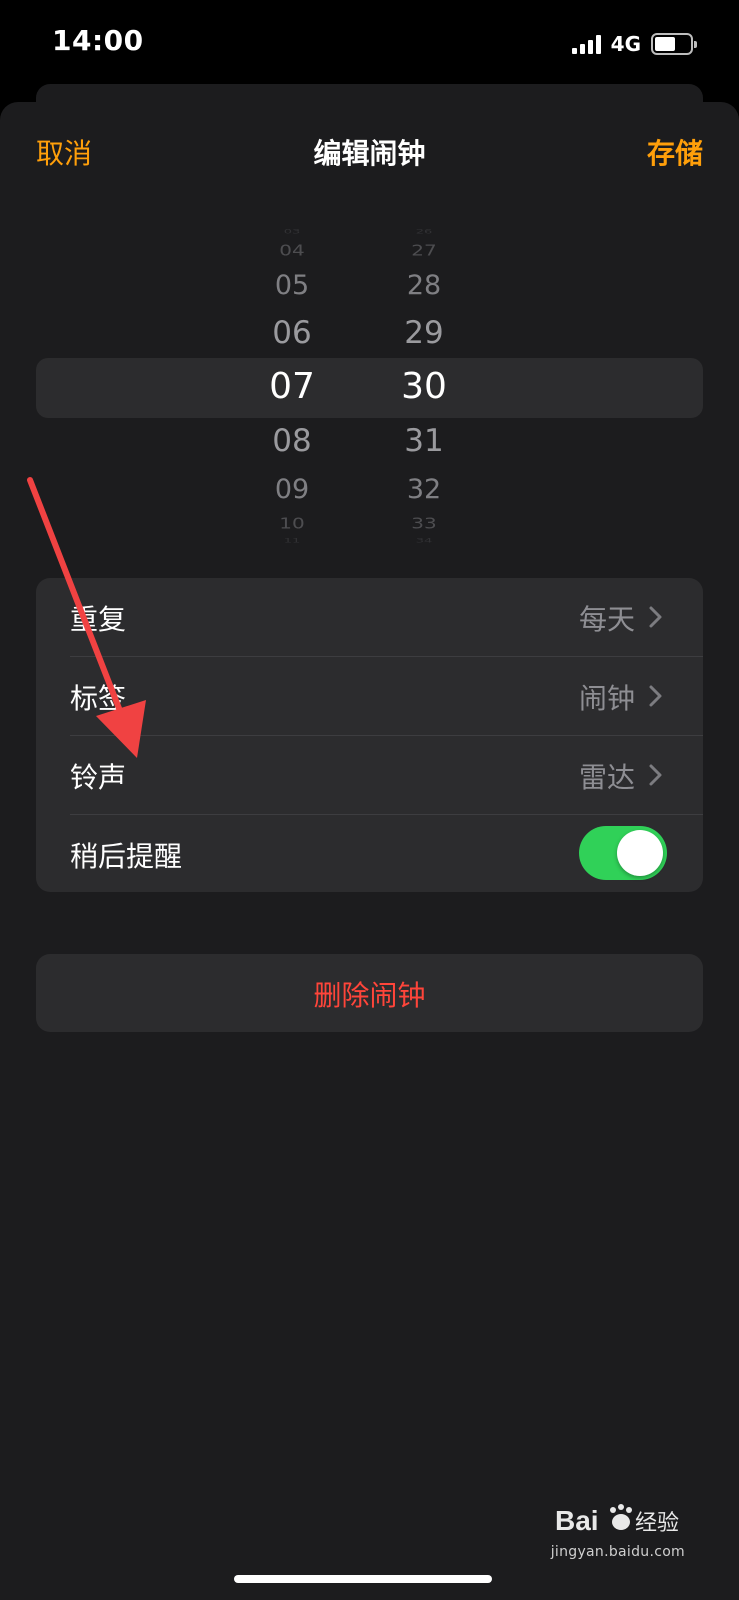  Describe the element at coordinates (424, 489) in the screenshot. I see `minute-wheel-item: 32` at that location.